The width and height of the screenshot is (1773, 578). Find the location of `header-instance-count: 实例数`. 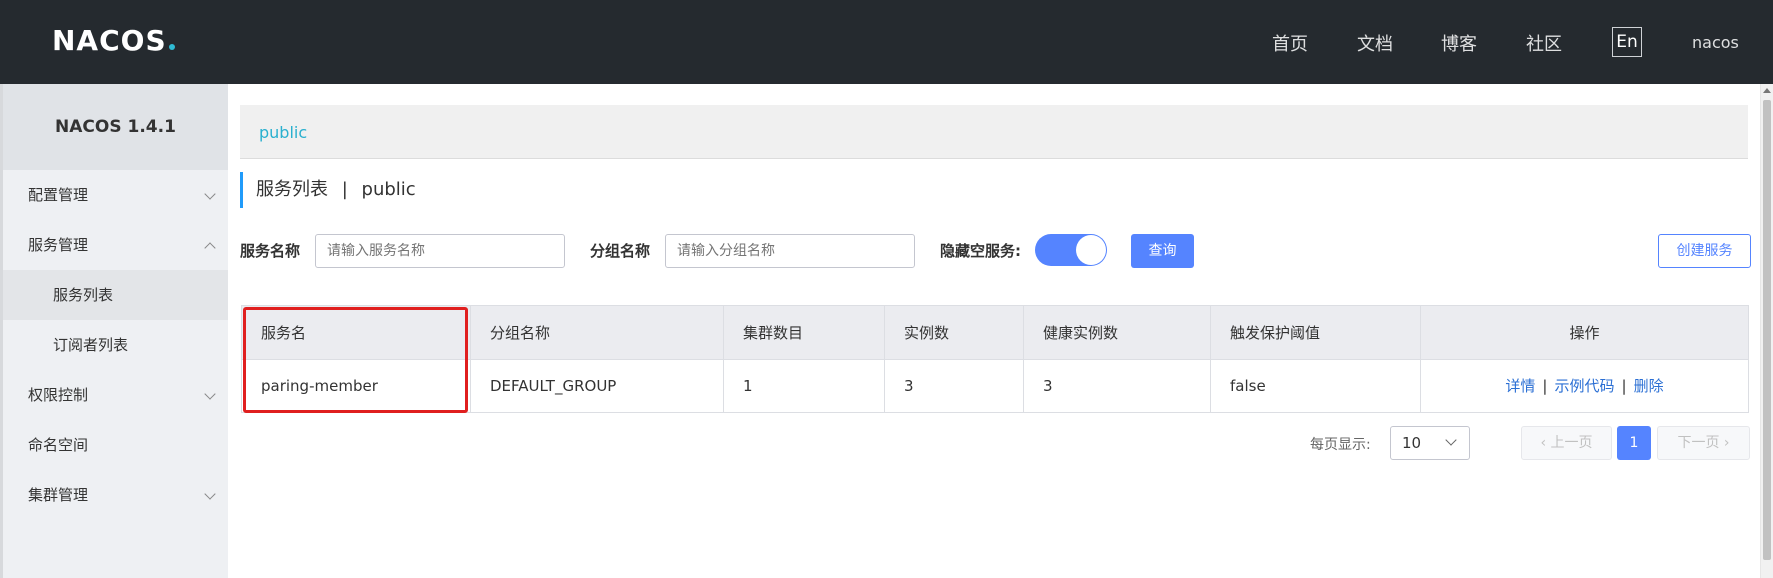

header-instance-count: 实例数 is located at coordinates (954, 332).